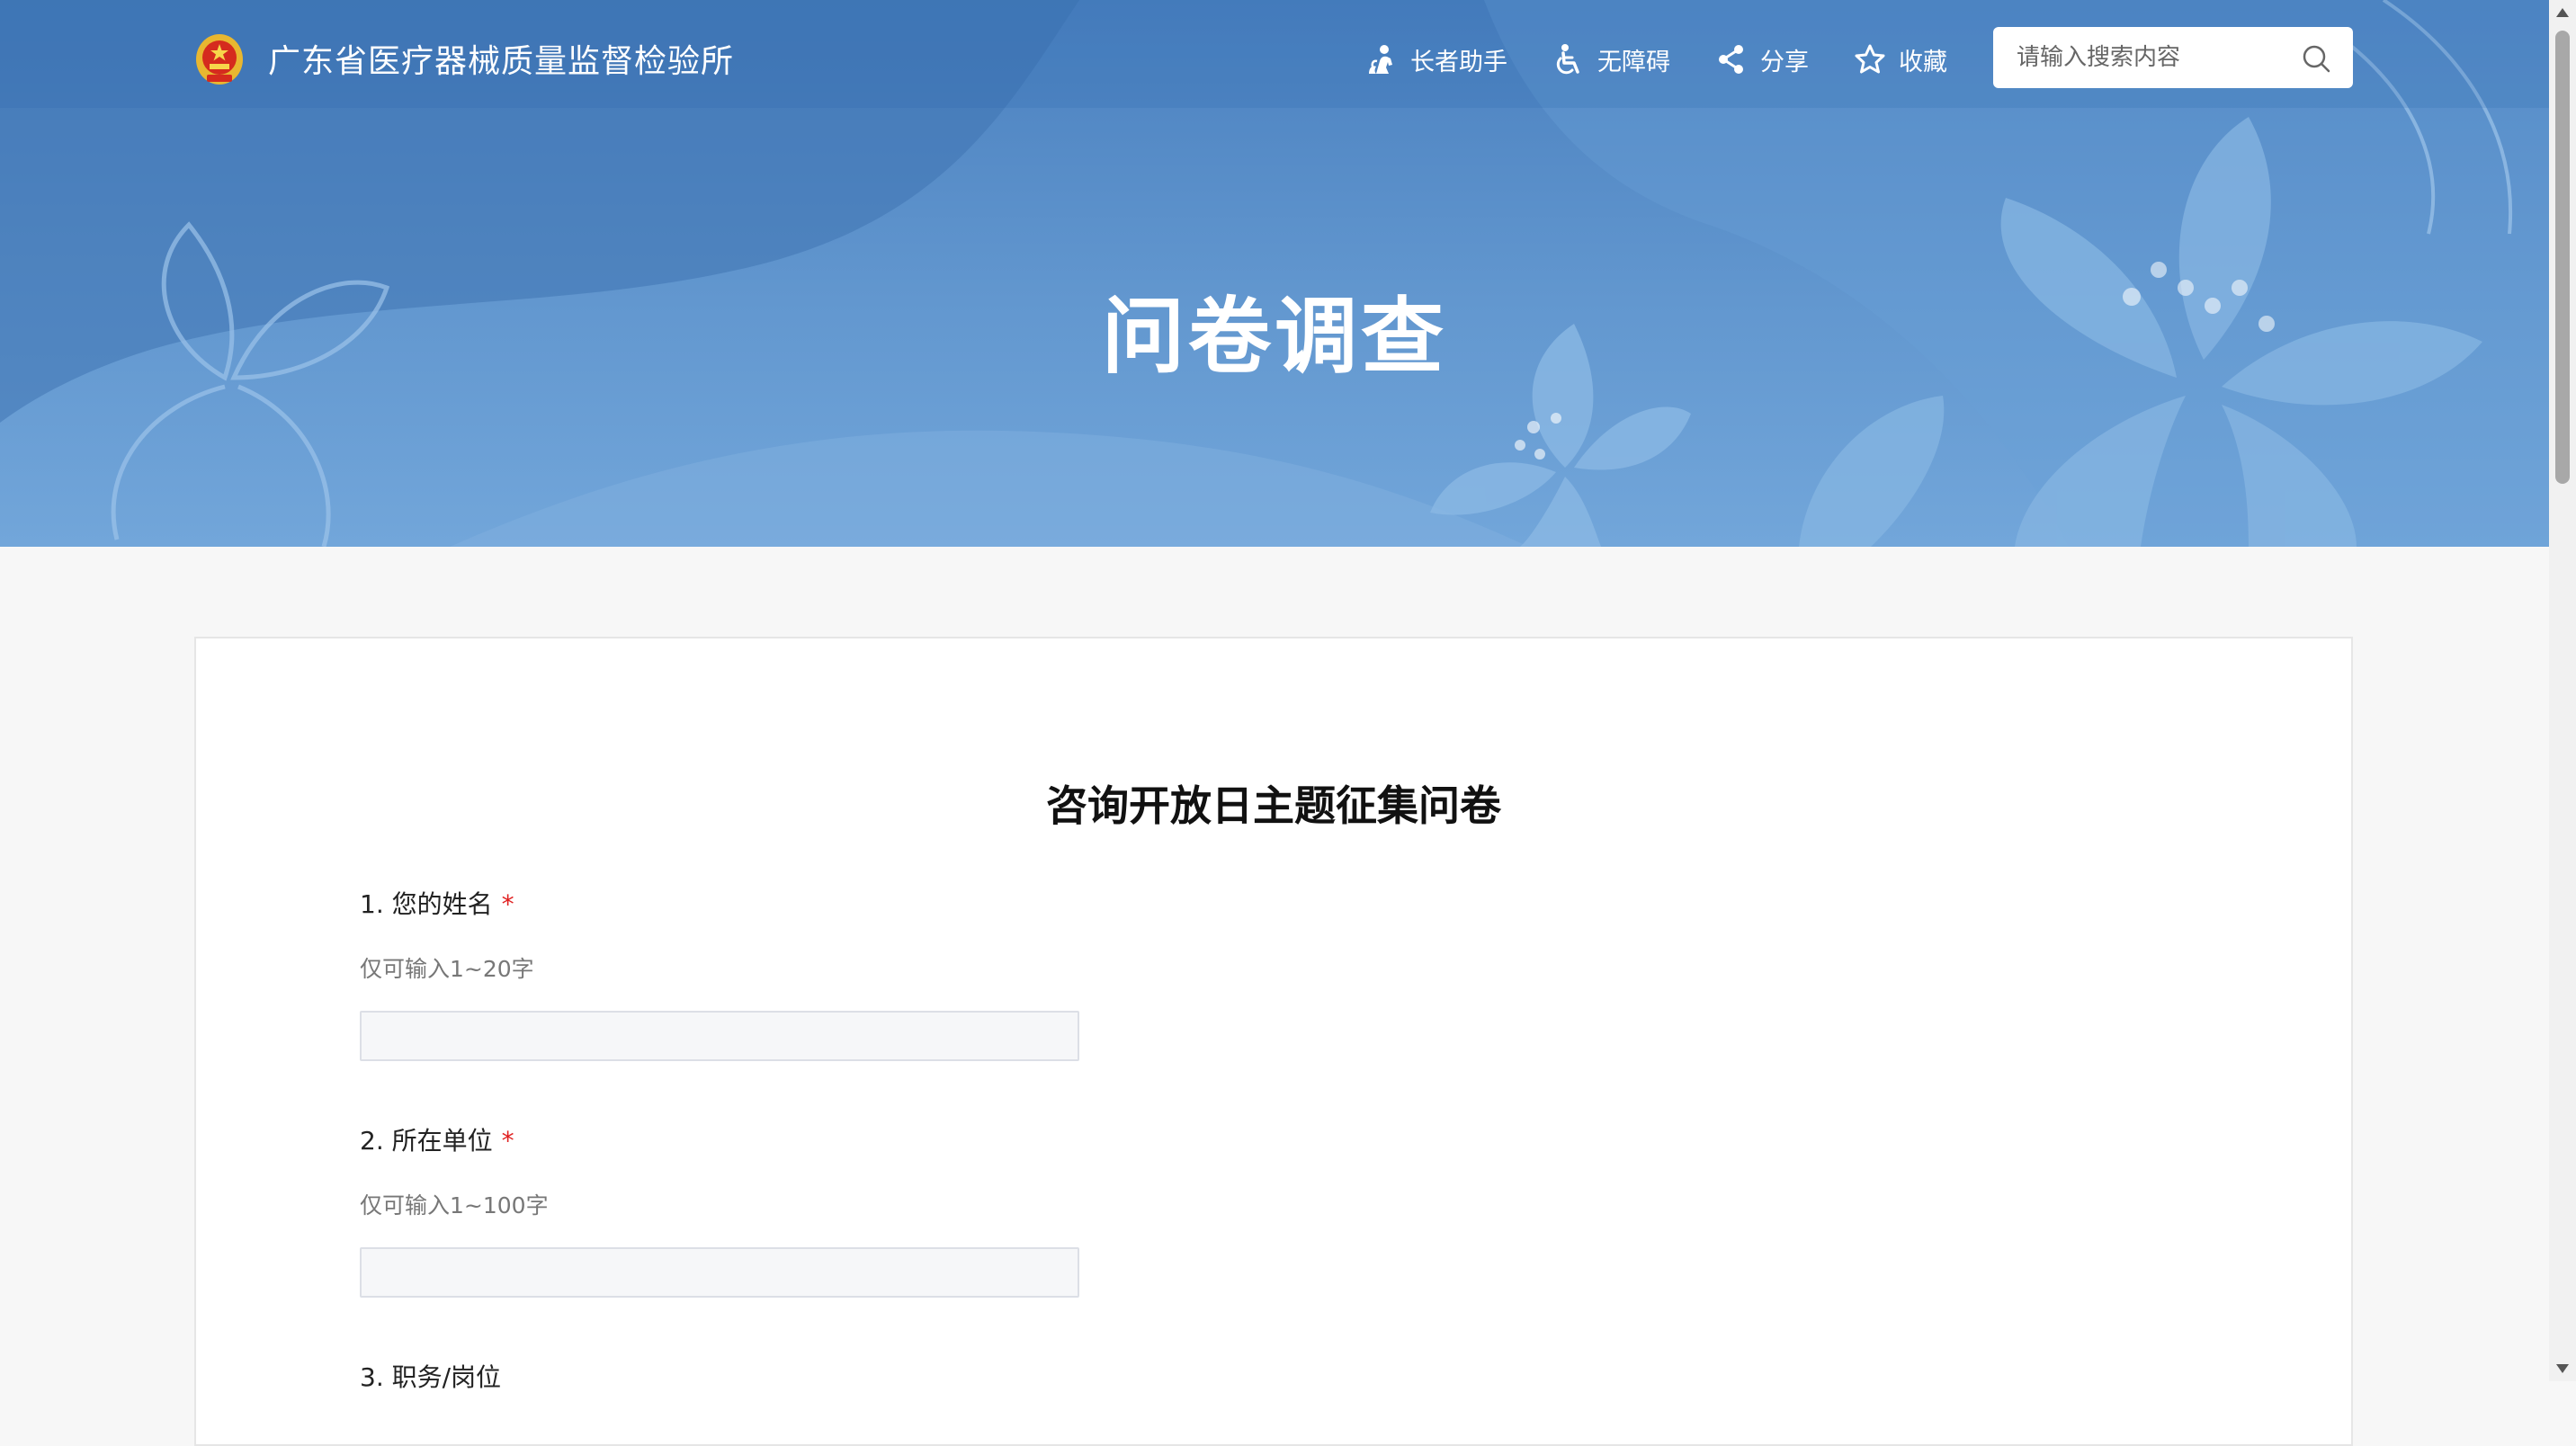 The image size is (2576, 1446). What do you see at coordinates (2562, 1367) in the screenshot?
I see `scroll-down-arrow-icon` at bounding box center [2562, 1367].